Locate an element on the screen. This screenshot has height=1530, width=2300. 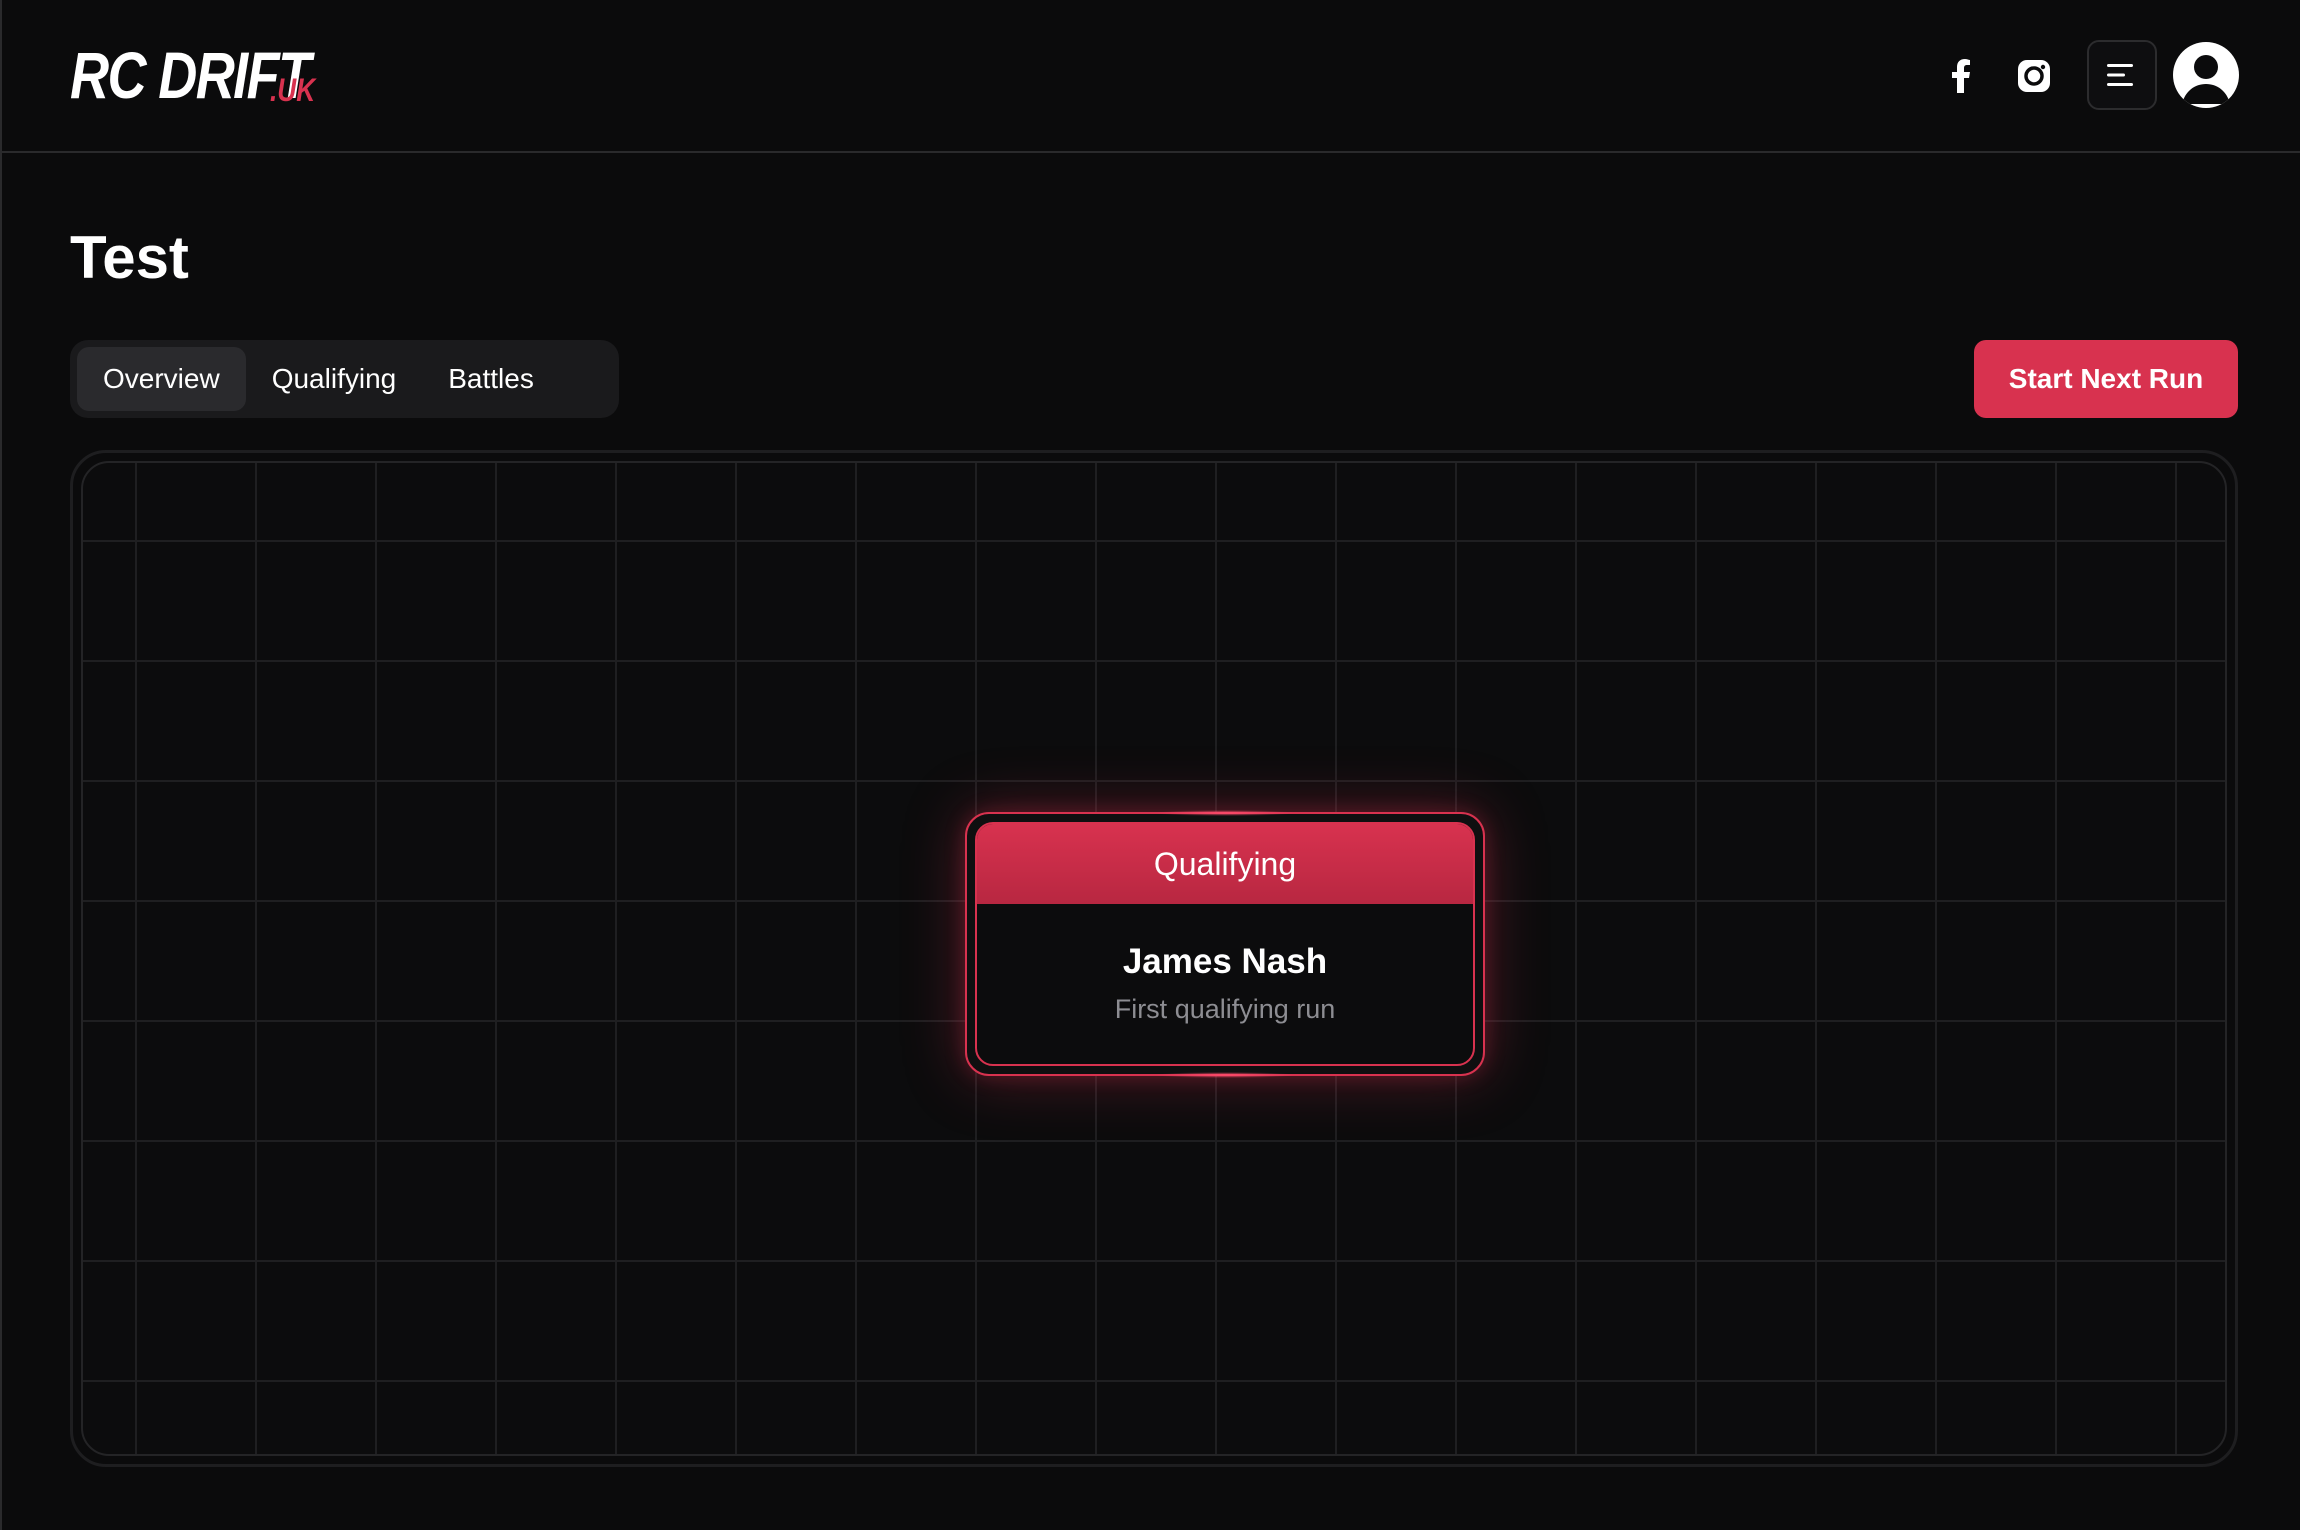
instagram-icon is located at coordinates (2034, 76).